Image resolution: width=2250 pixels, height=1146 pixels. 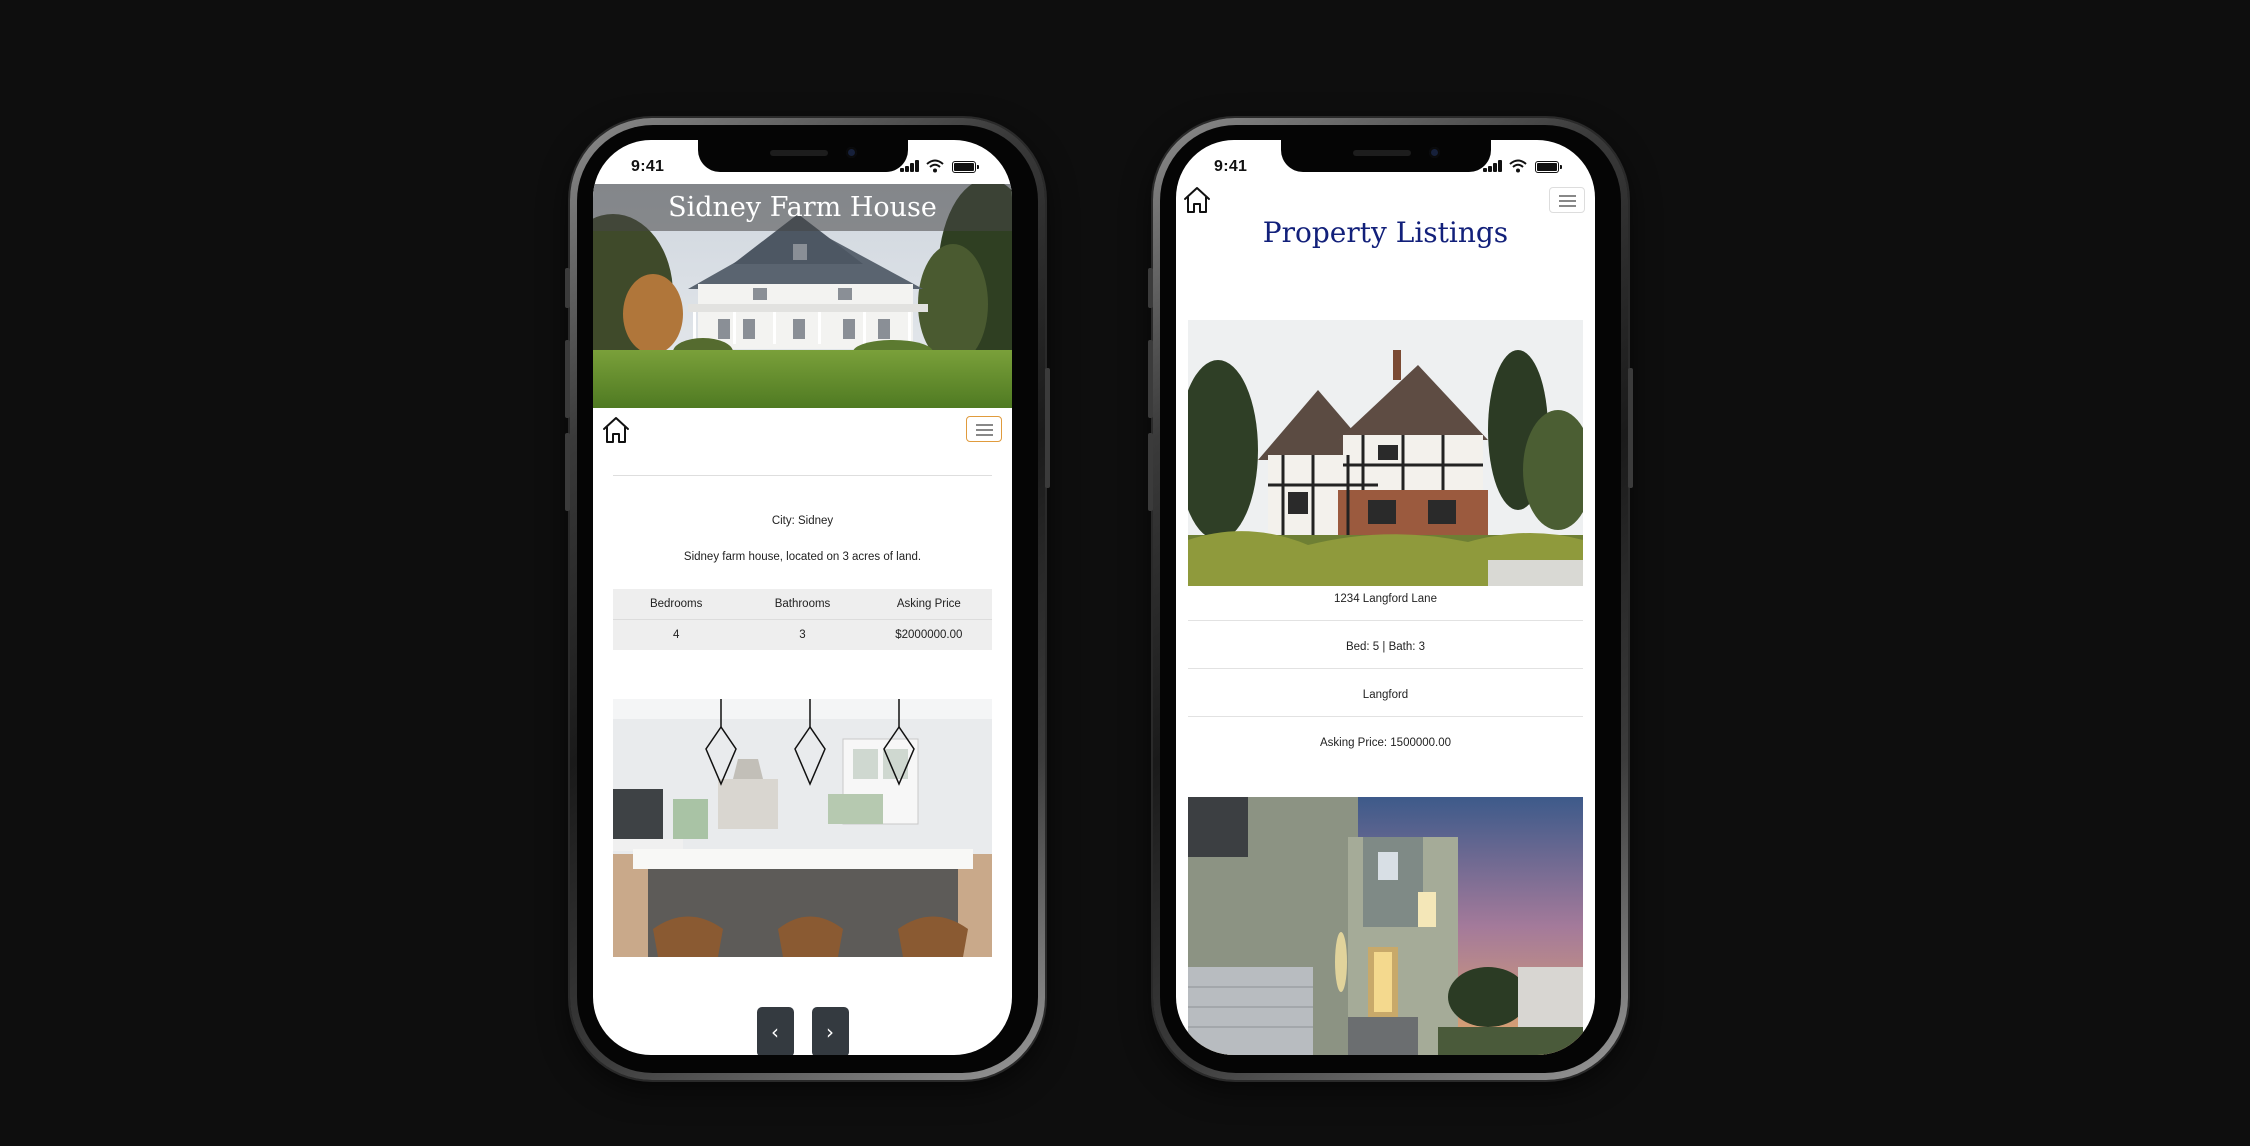 I want to click on table-row: 4 3 $2000000.00, so click(x=802, y=635).